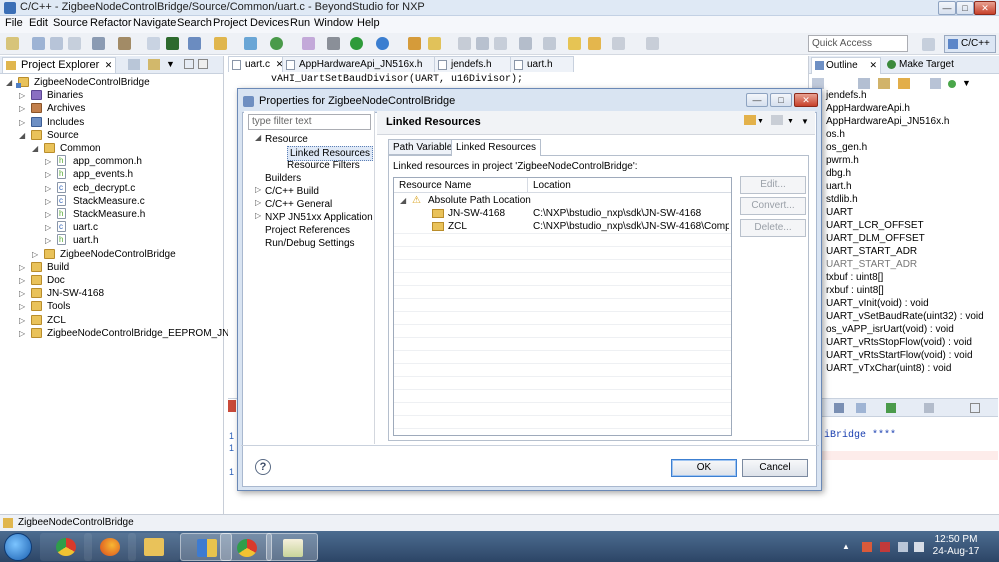  Describe the element at coordinates (250, 43) in the screenshot. I see `new-class-icon` at that location.